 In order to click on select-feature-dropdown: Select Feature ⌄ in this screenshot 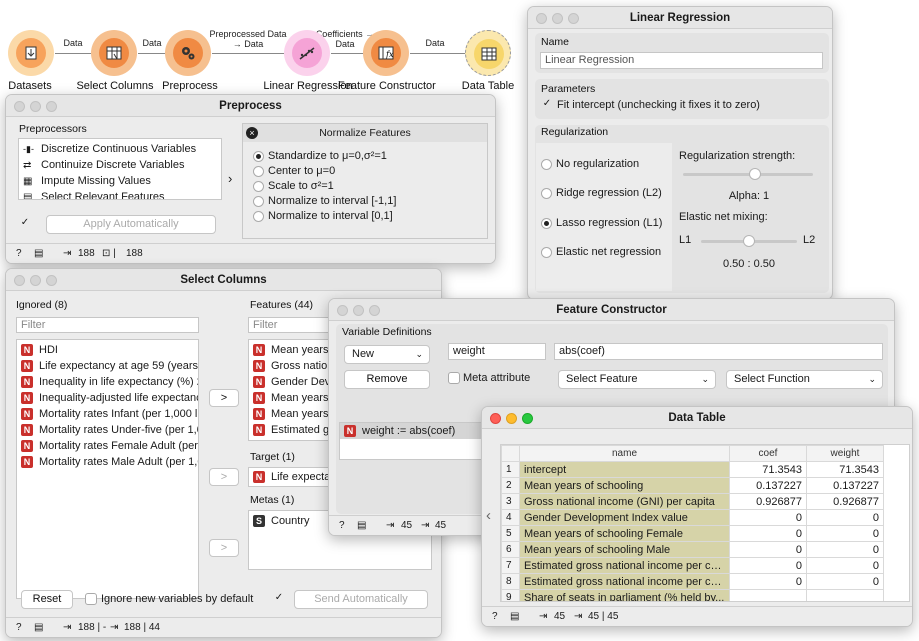, I will do `click(637, 379)`.